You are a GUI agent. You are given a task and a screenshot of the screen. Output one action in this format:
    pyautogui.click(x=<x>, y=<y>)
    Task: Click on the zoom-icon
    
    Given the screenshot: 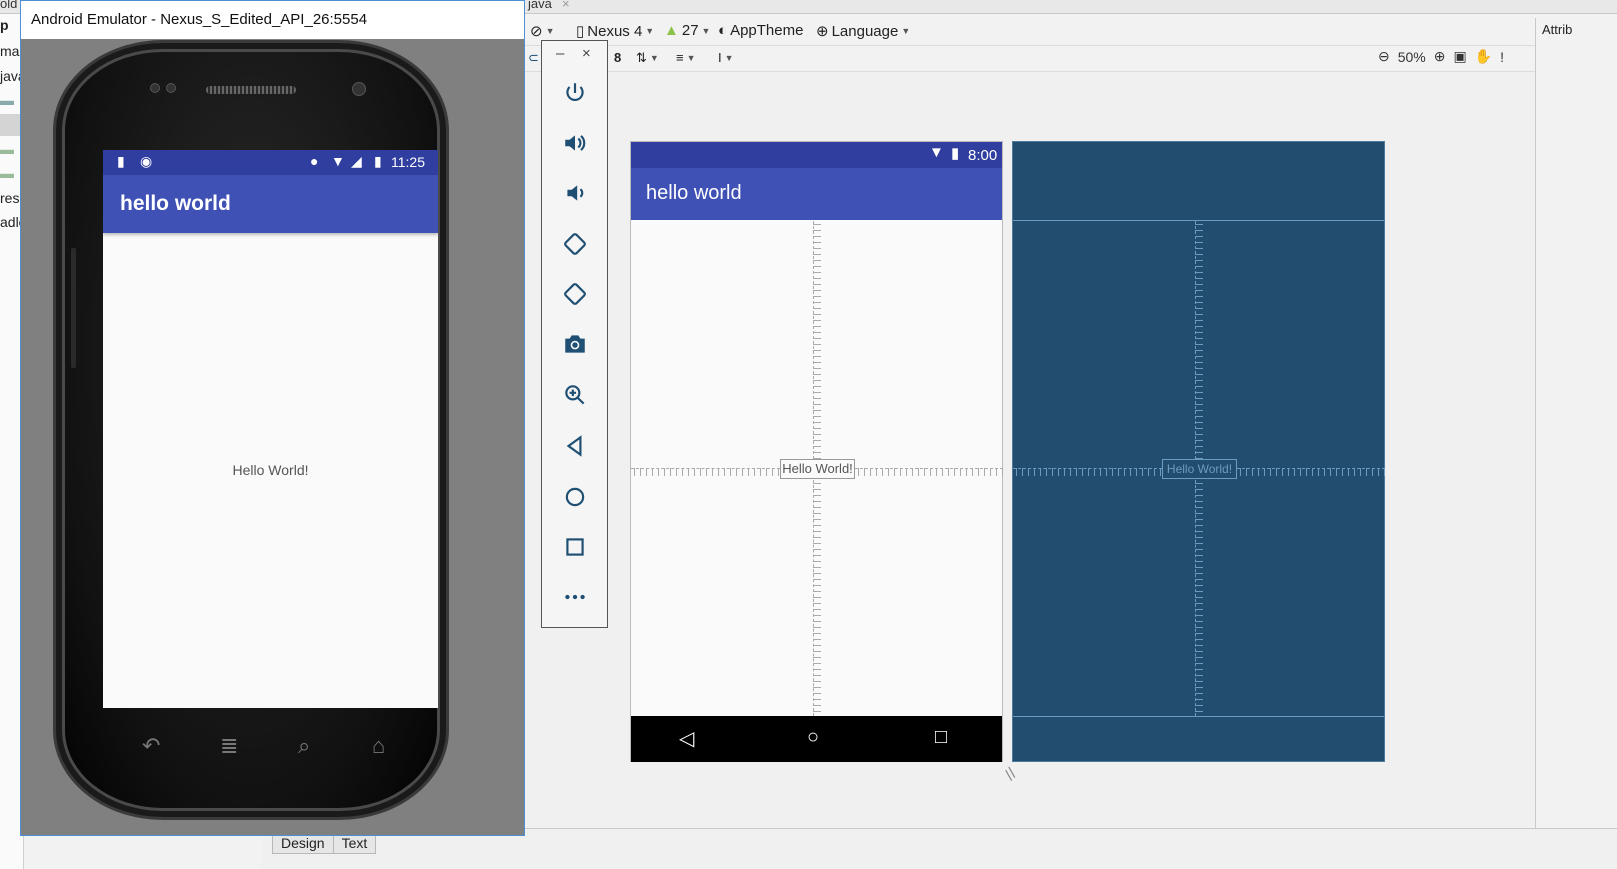 What is the action you would take?
    pyautogui.click(x=575, y=395)
    